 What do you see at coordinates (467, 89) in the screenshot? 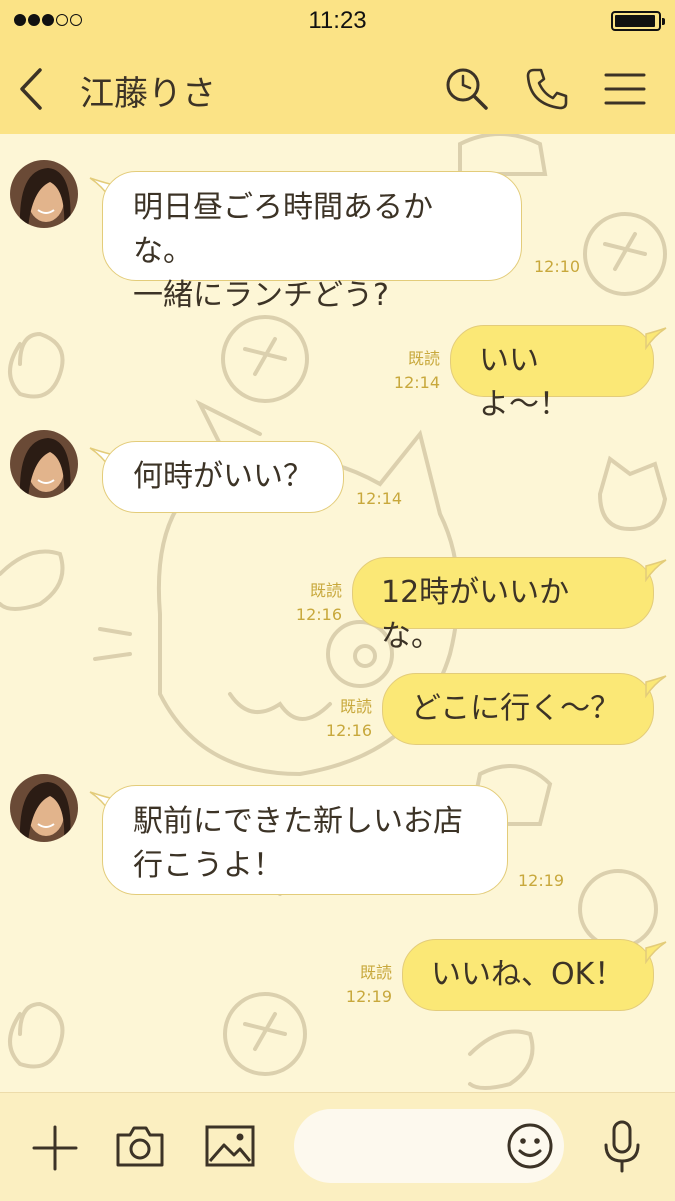
I see `search-icon` at bounding box center [467, 89].